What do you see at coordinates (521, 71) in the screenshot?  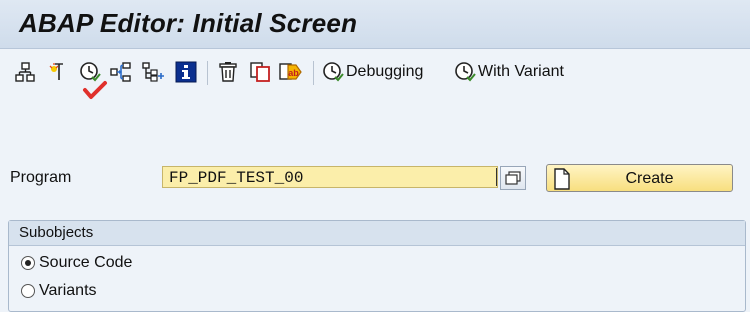 I see `with-variant-label: With Variant` at bounding box center [521, 71].